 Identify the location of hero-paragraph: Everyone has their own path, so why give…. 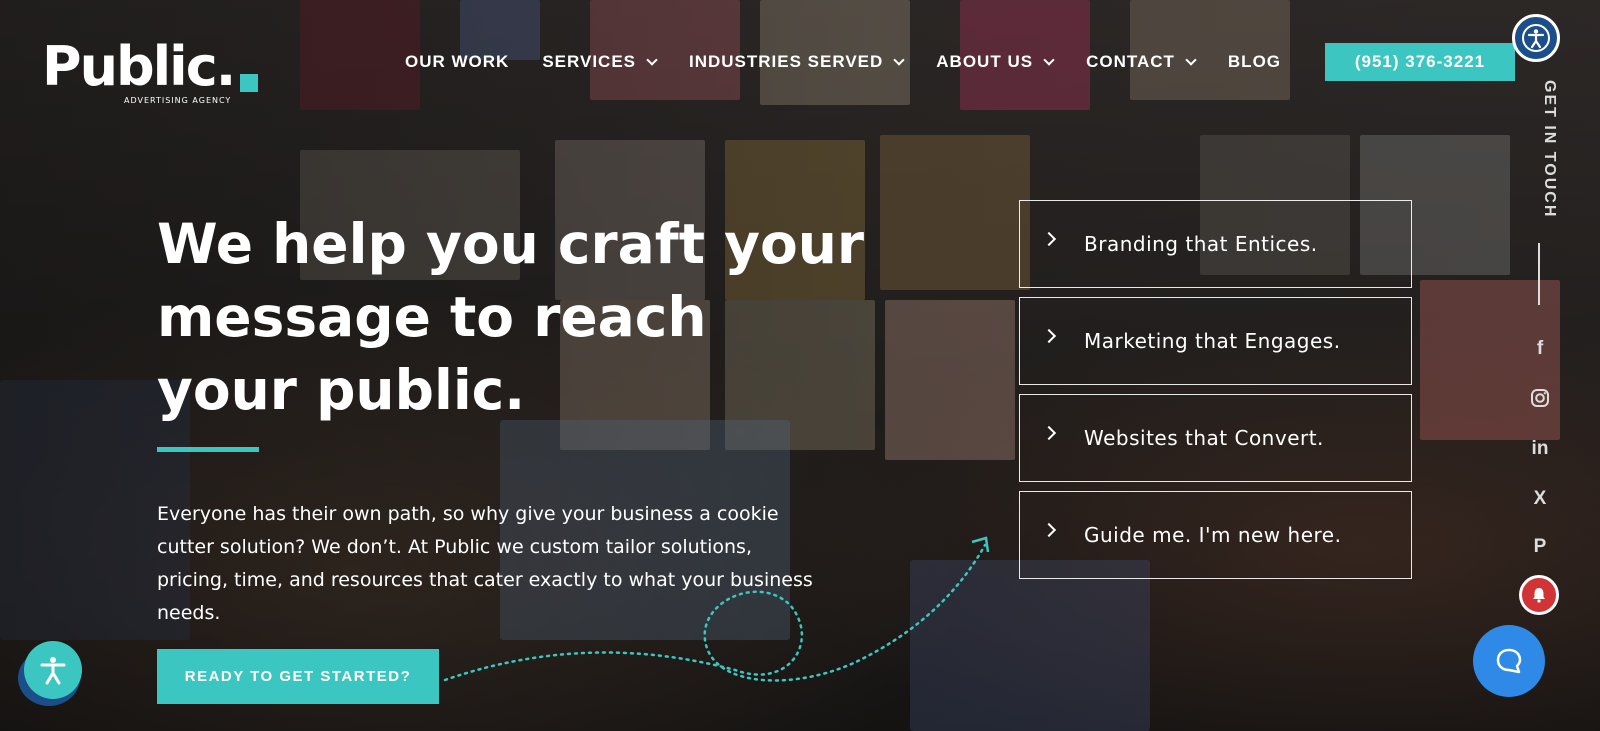
(485, 563).